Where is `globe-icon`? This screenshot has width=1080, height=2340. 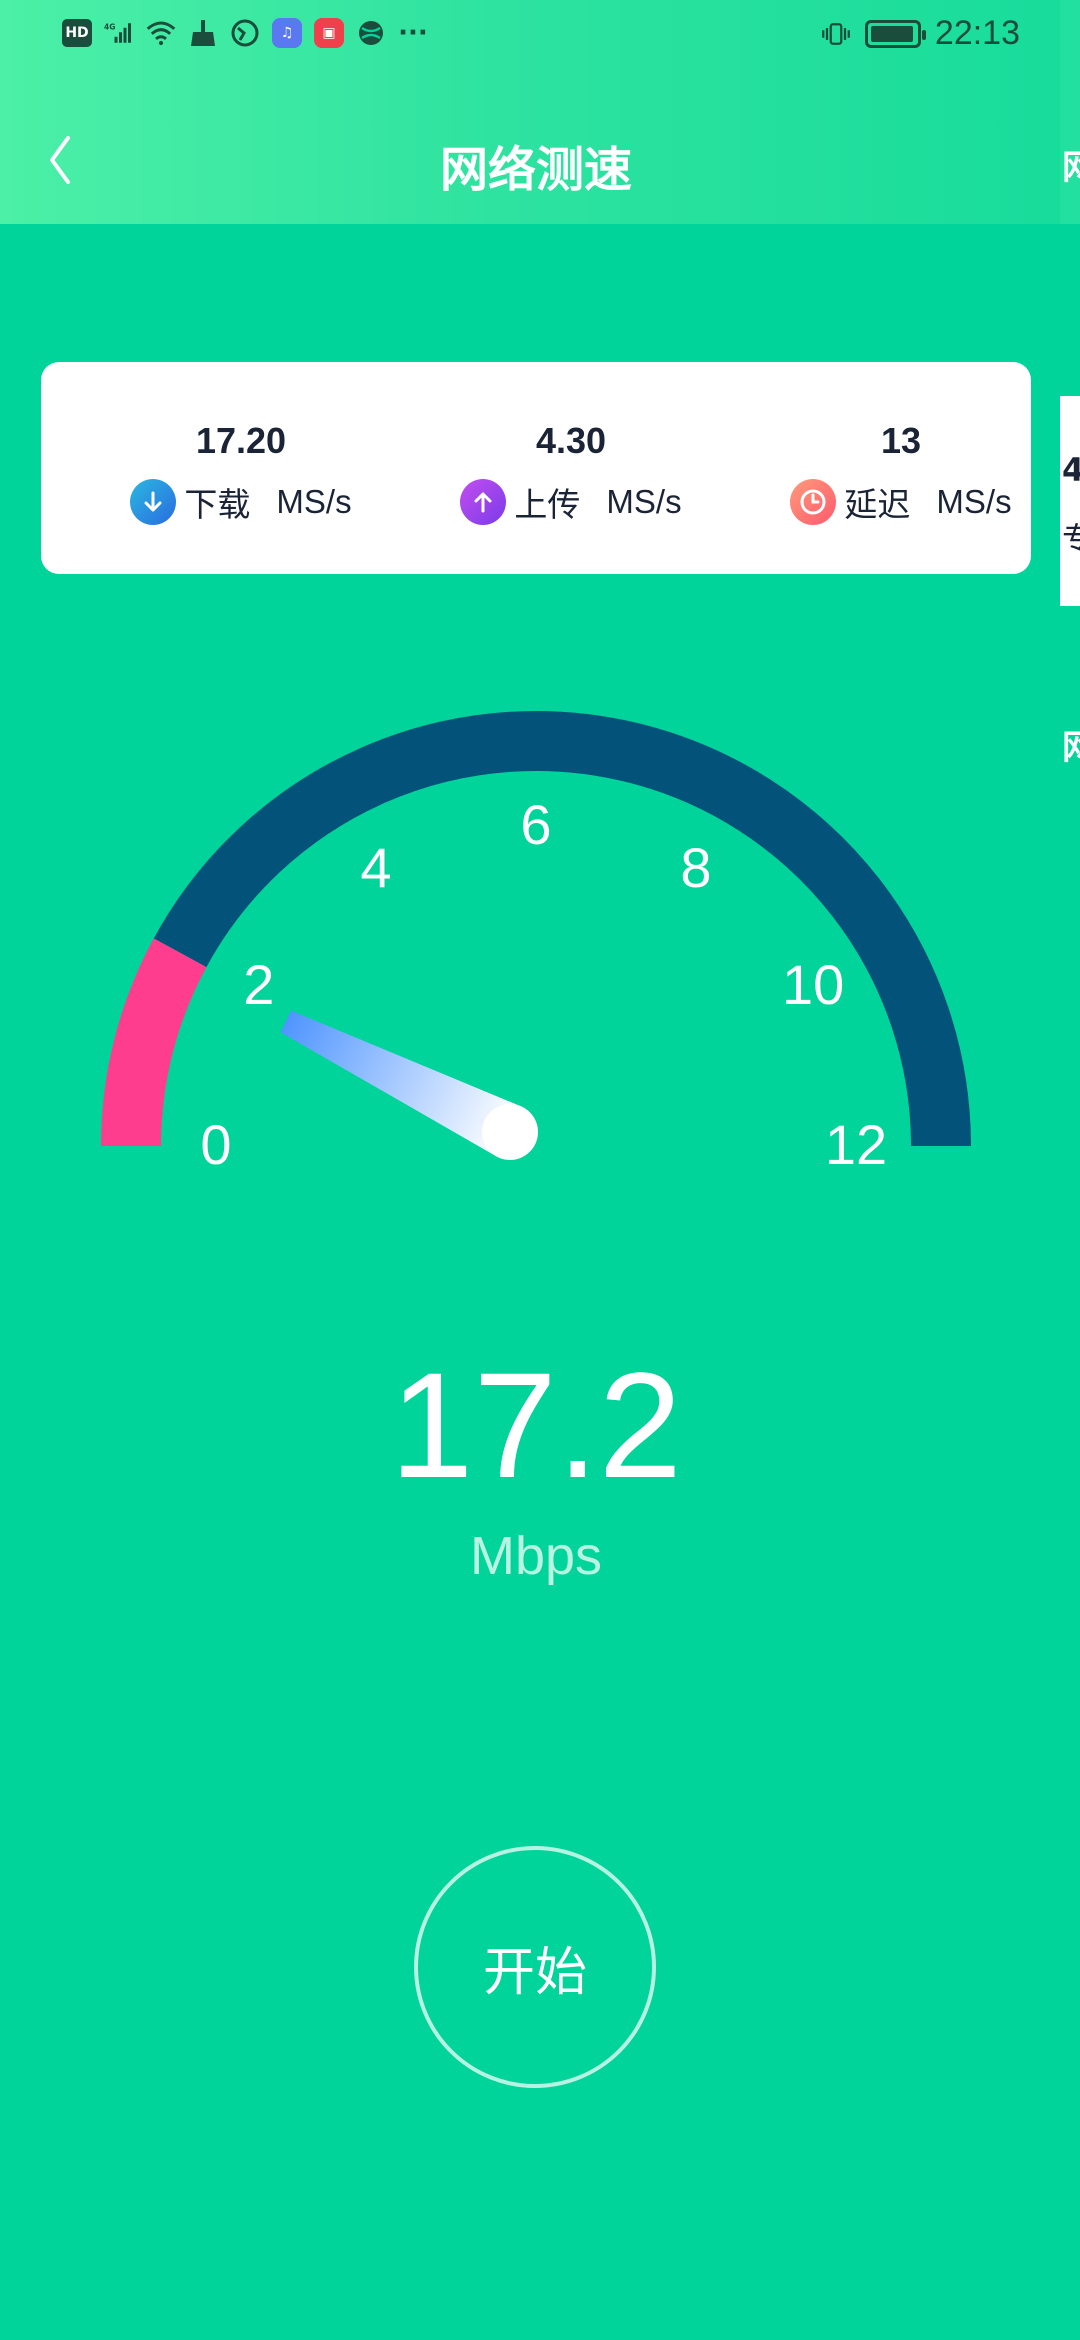
globe-icon is located at coordinates (371, 33).